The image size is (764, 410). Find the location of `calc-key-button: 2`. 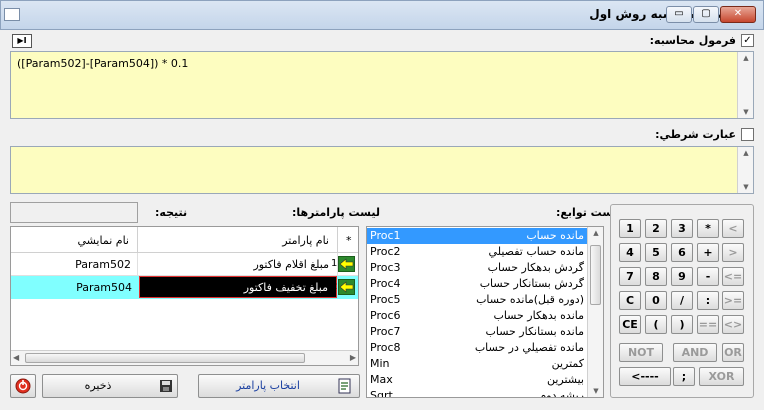

calc-key-button: 2 is located at coordinates (656, 228).